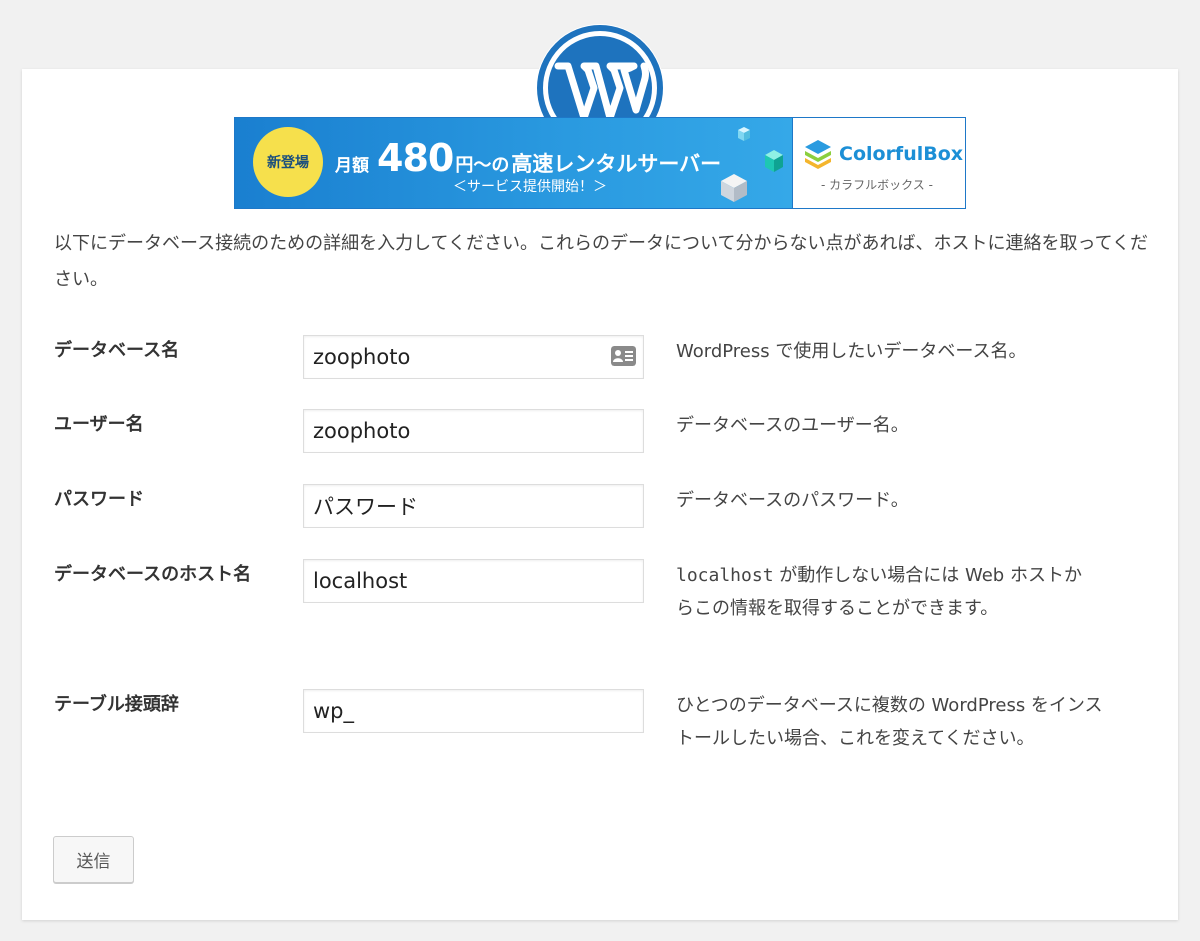  I want to click on password-input, so click(473, 506).